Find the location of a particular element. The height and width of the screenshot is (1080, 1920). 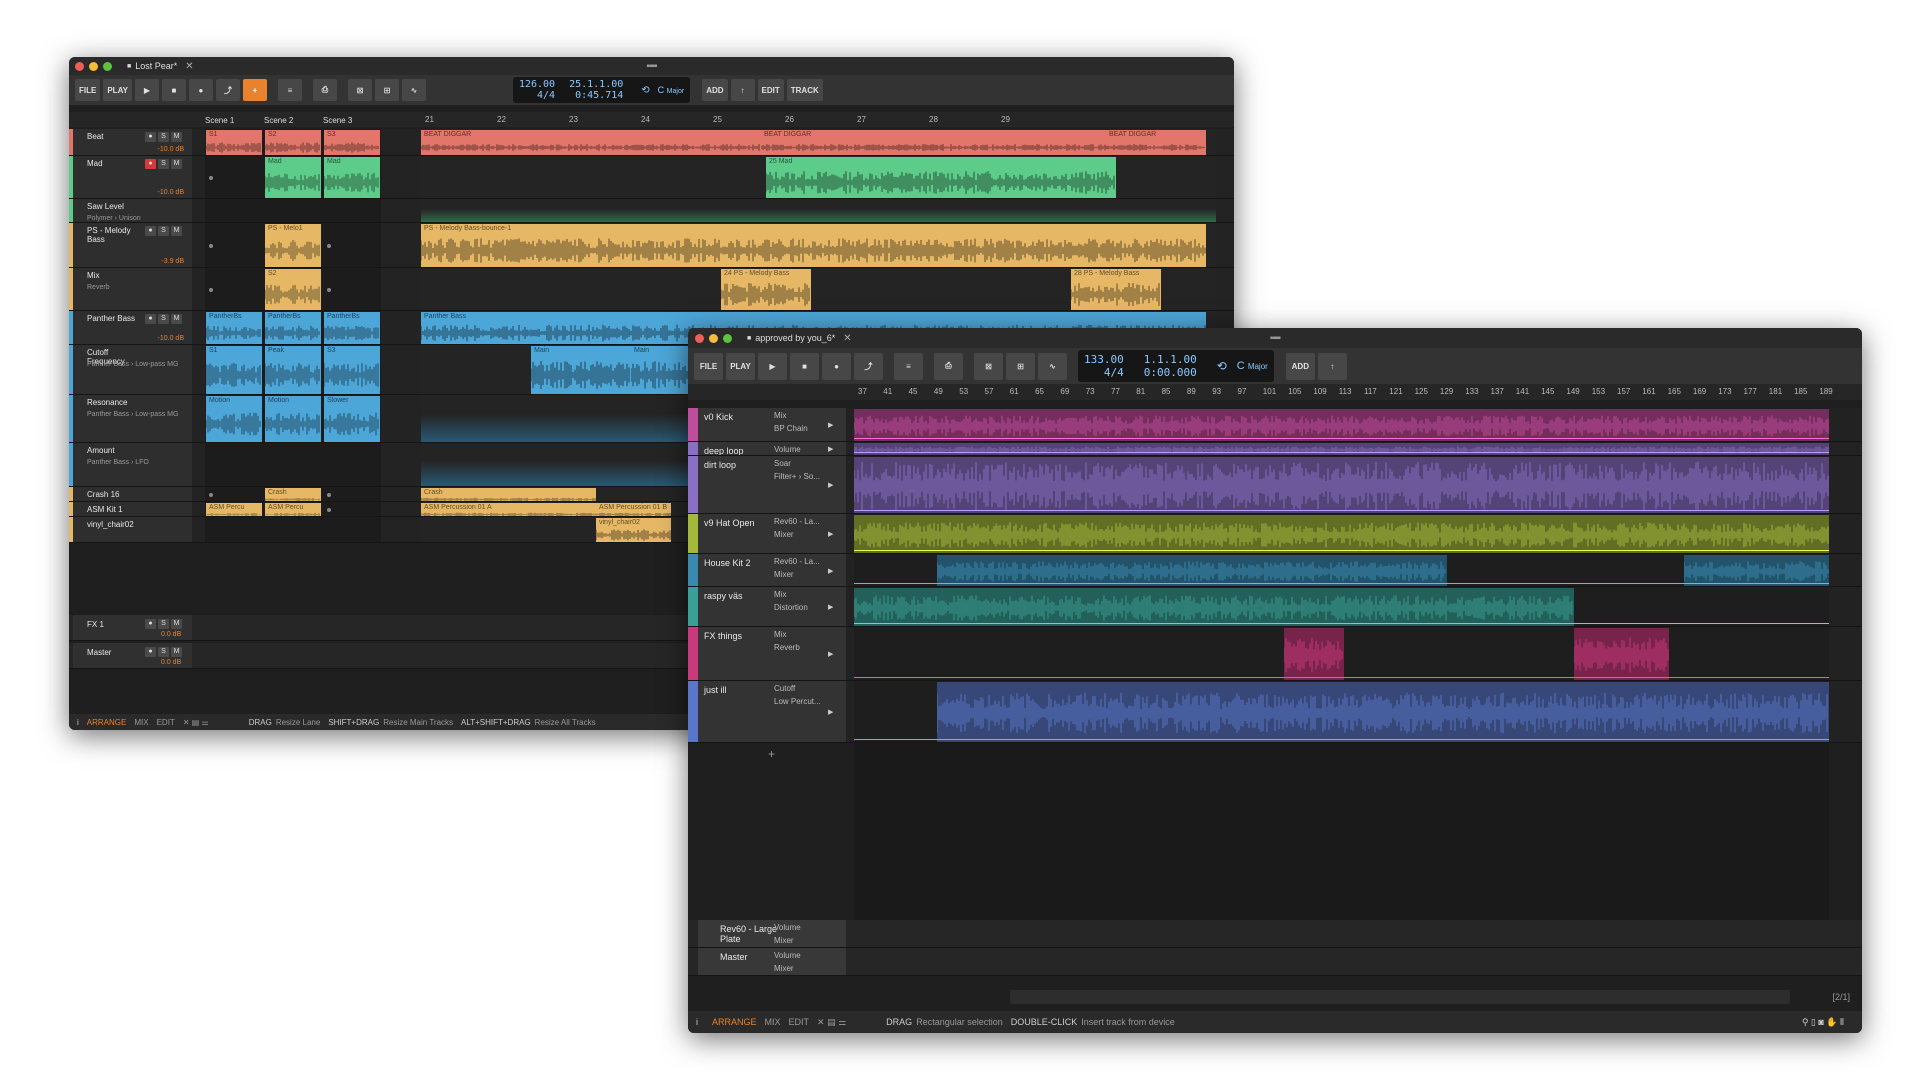

minimize-dot is located at coordinates (713, 338).